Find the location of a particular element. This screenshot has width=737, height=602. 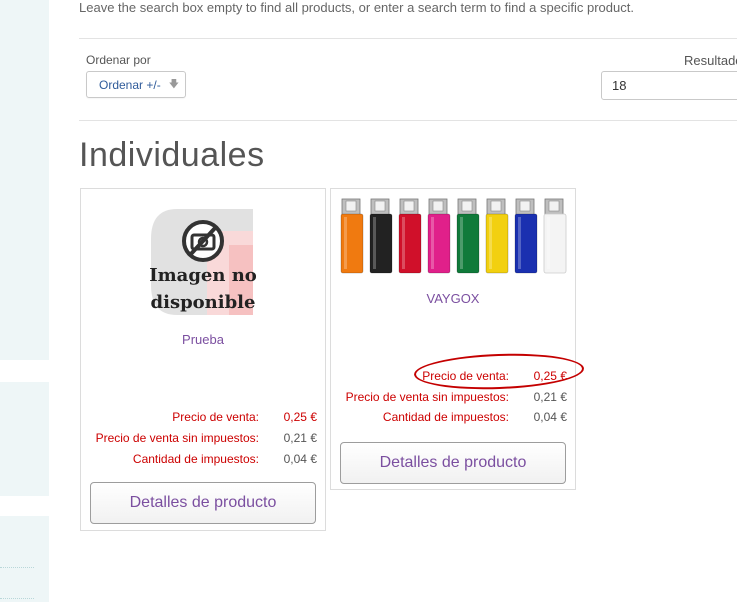

price-label: Precio de venta: is located at coordinates (215, 417).